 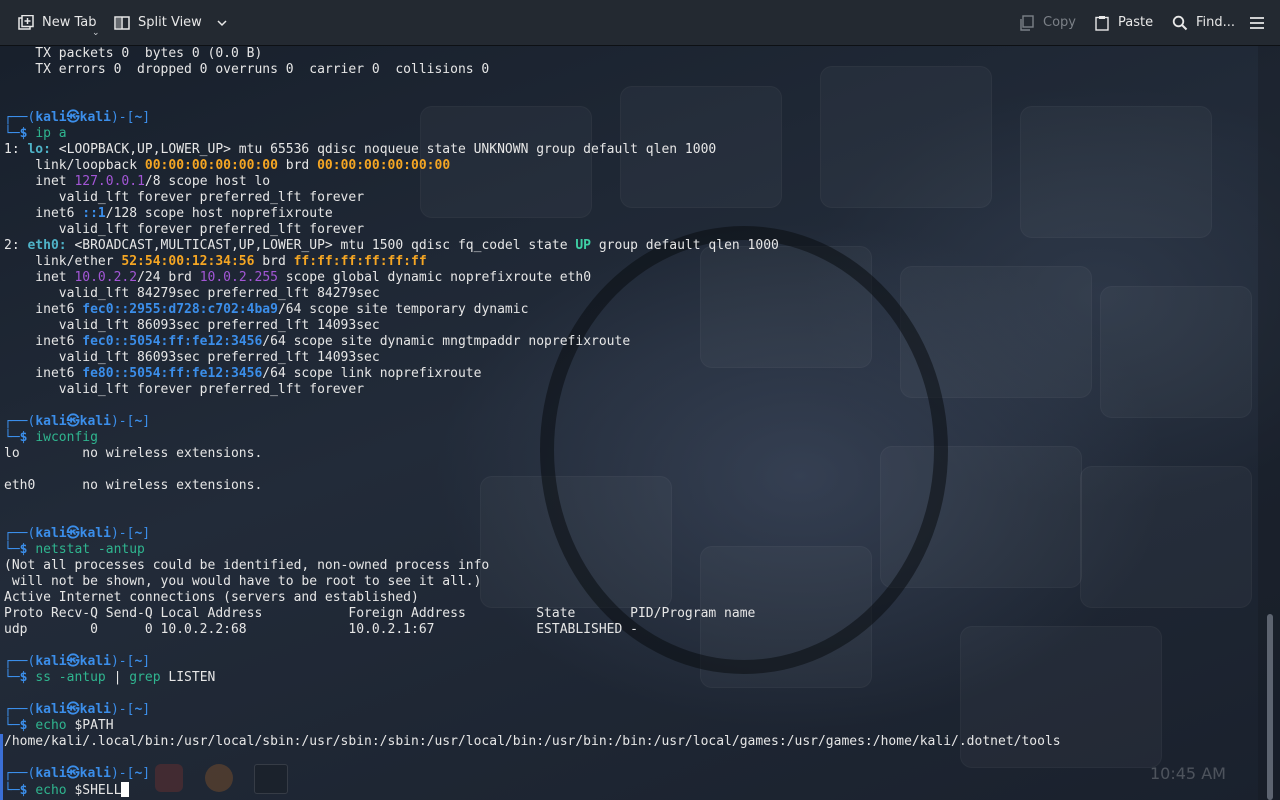 I want to click on command-line: └─$ netstat -antup, so click(x=74, y=549).